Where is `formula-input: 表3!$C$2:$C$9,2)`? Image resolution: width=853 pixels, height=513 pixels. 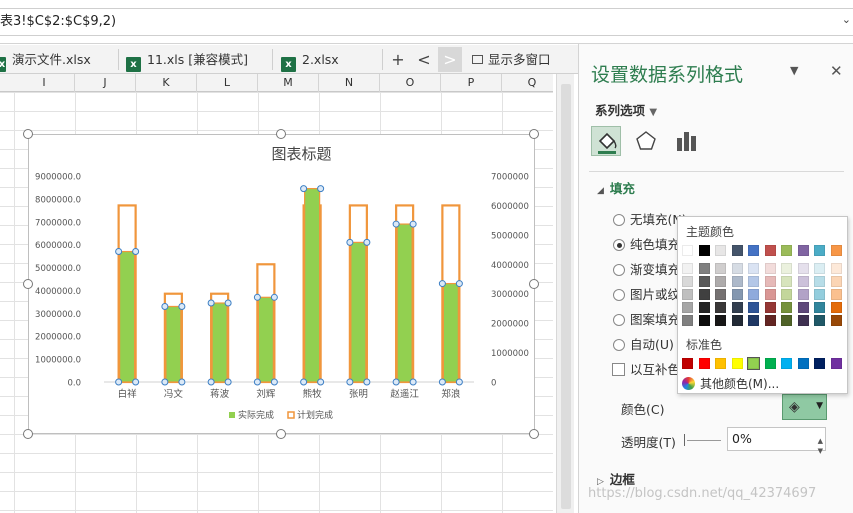
formula-input: 表3!$C$2:$C$9,2) is located at coordinates (426, 22).